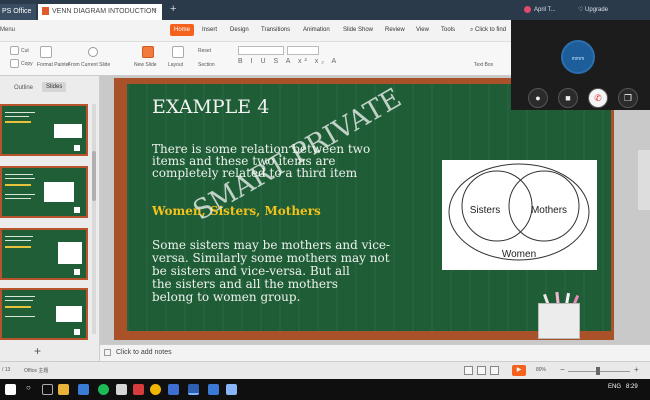  What do you see at coordinates (271, 258) in the screenshot?
I see `slide-text-line: versa. Similarly some mothers may not` at bounding box center [271, 258].